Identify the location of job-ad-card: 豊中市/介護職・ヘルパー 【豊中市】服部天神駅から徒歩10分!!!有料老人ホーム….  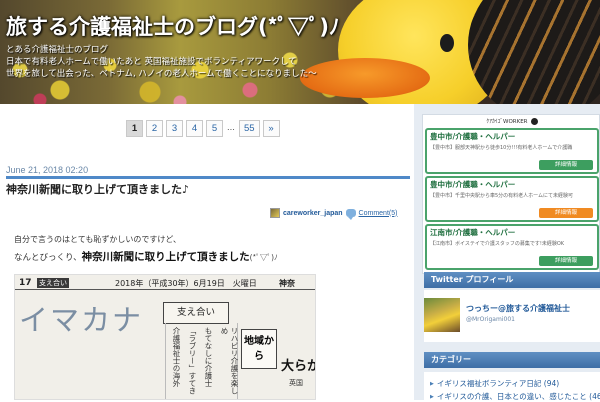
(512, 151).